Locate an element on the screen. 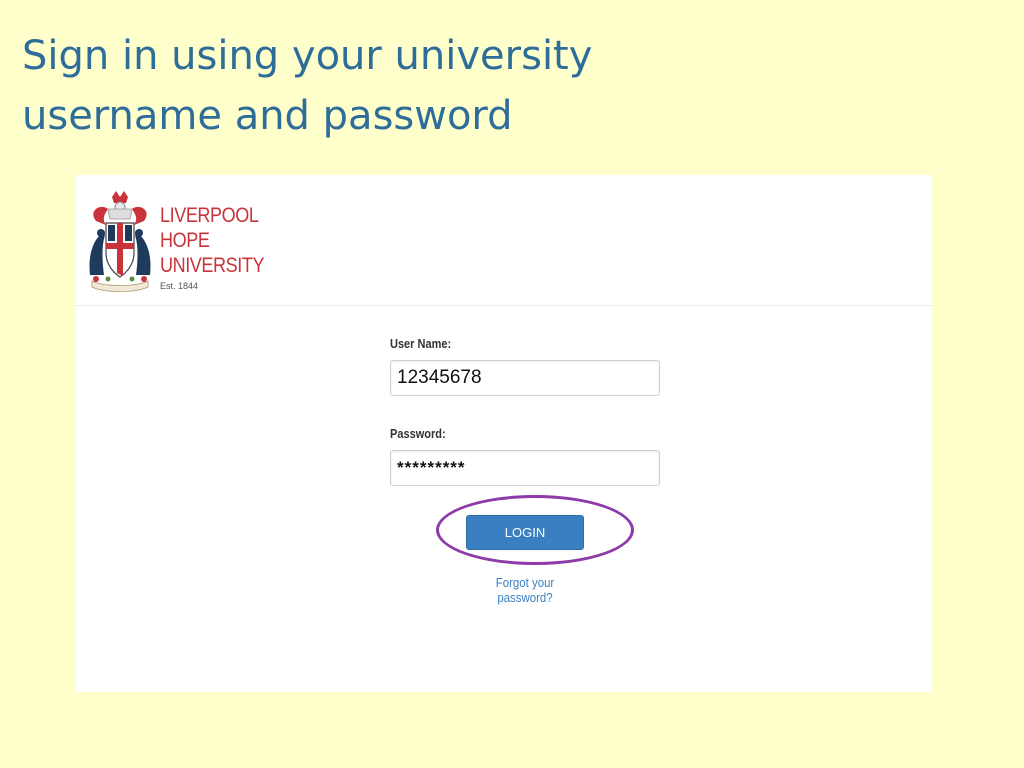 The height and width of the screenshot is (768, 1024). wordmark-line-3: UNIVERSITY is located at coordinates (212, 265).